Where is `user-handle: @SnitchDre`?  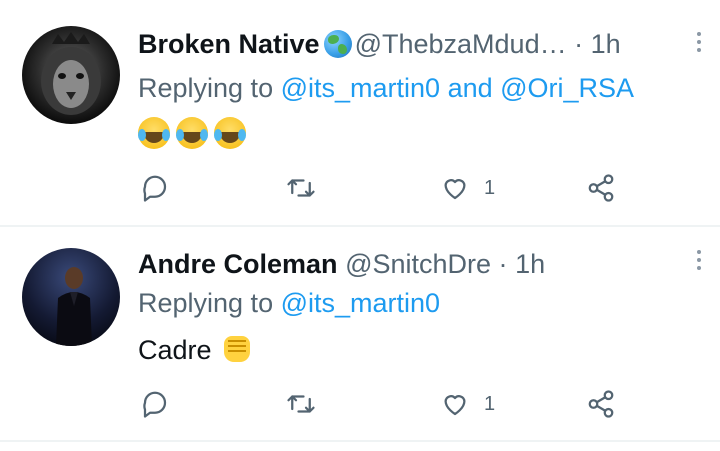
user-handle: @SnitchDre is located at coordinates (418, 264).